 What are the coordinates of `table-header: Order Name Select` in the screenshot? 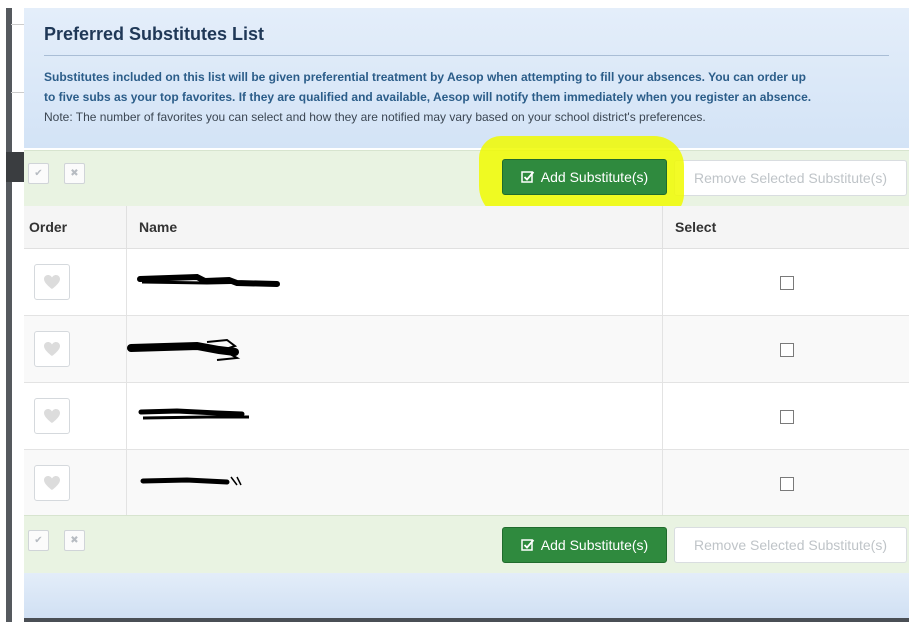 It's located at (466, 227).